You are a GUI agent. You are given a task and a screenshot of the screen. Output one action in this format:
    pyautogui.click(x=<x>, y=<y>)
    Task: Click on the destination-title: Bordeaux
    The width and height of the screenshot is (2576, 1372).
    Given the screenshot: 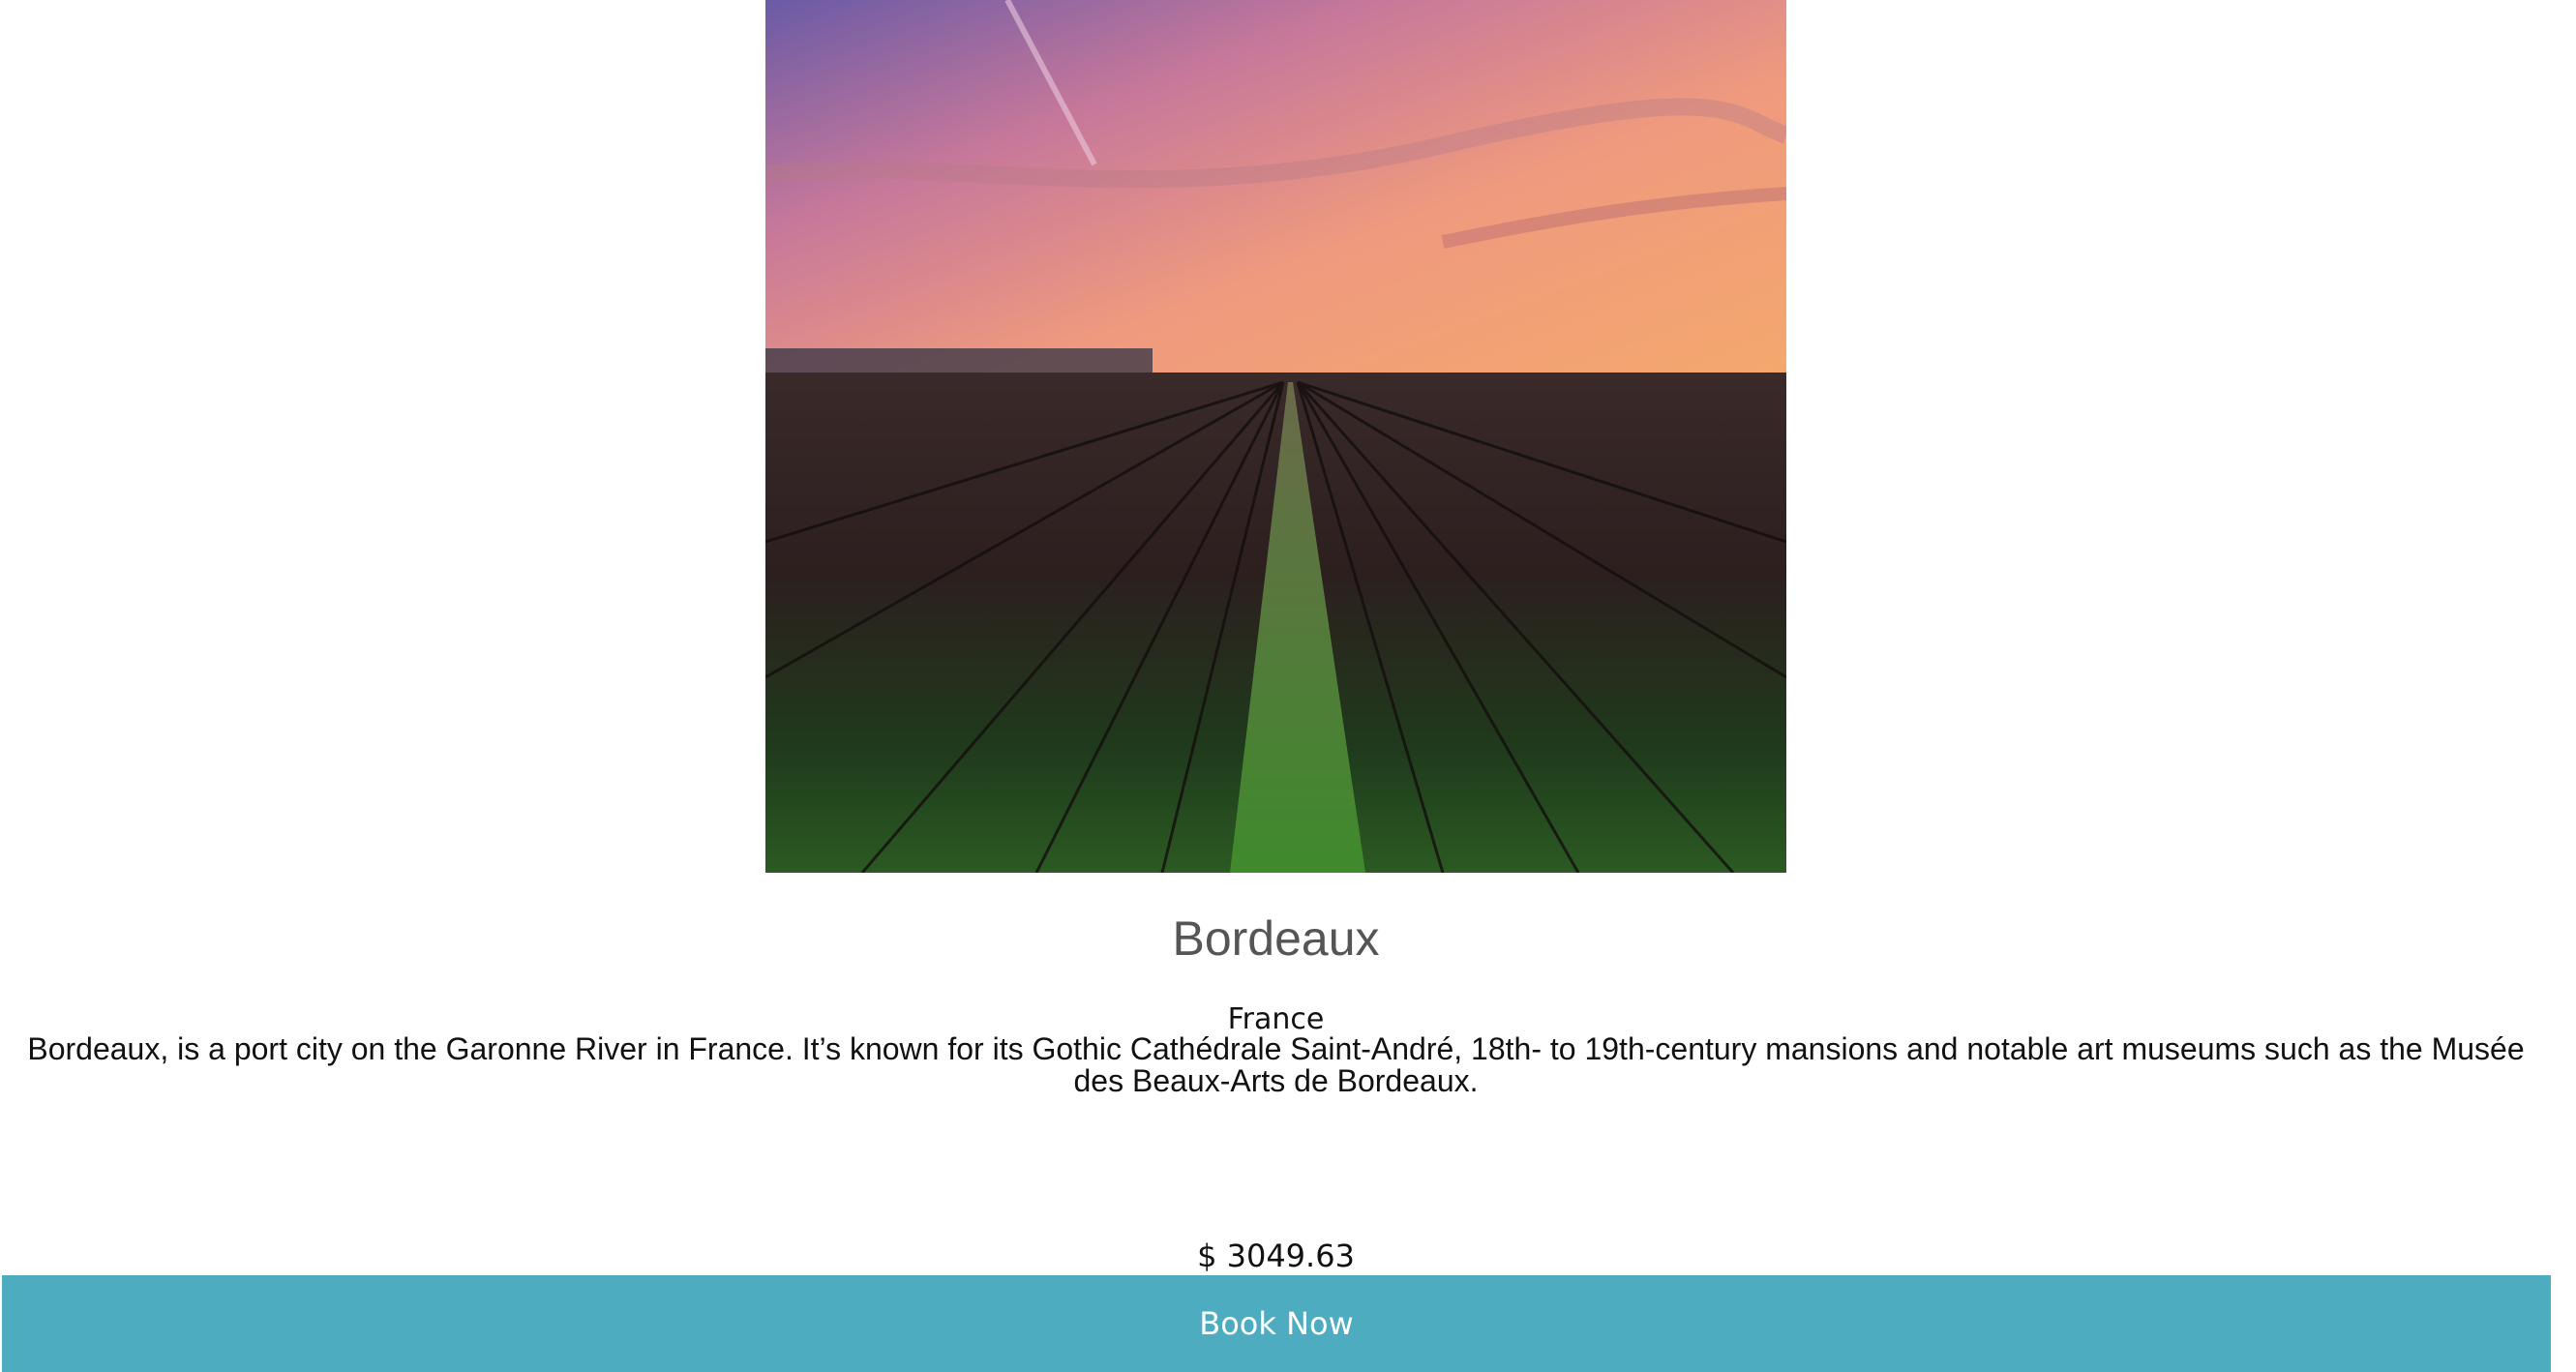 What is the action you would take?
    pyautogui.click(x=1276, y=939)
    